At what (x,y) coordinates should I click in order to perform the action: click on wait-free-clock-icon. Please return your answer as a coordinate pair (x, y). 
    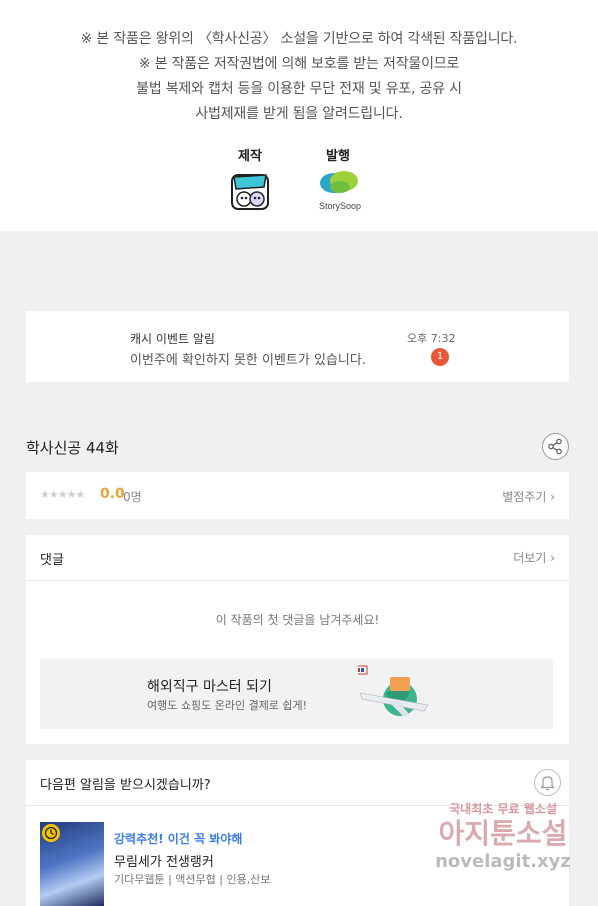
    Looking at the image, I should click on (51, 833).